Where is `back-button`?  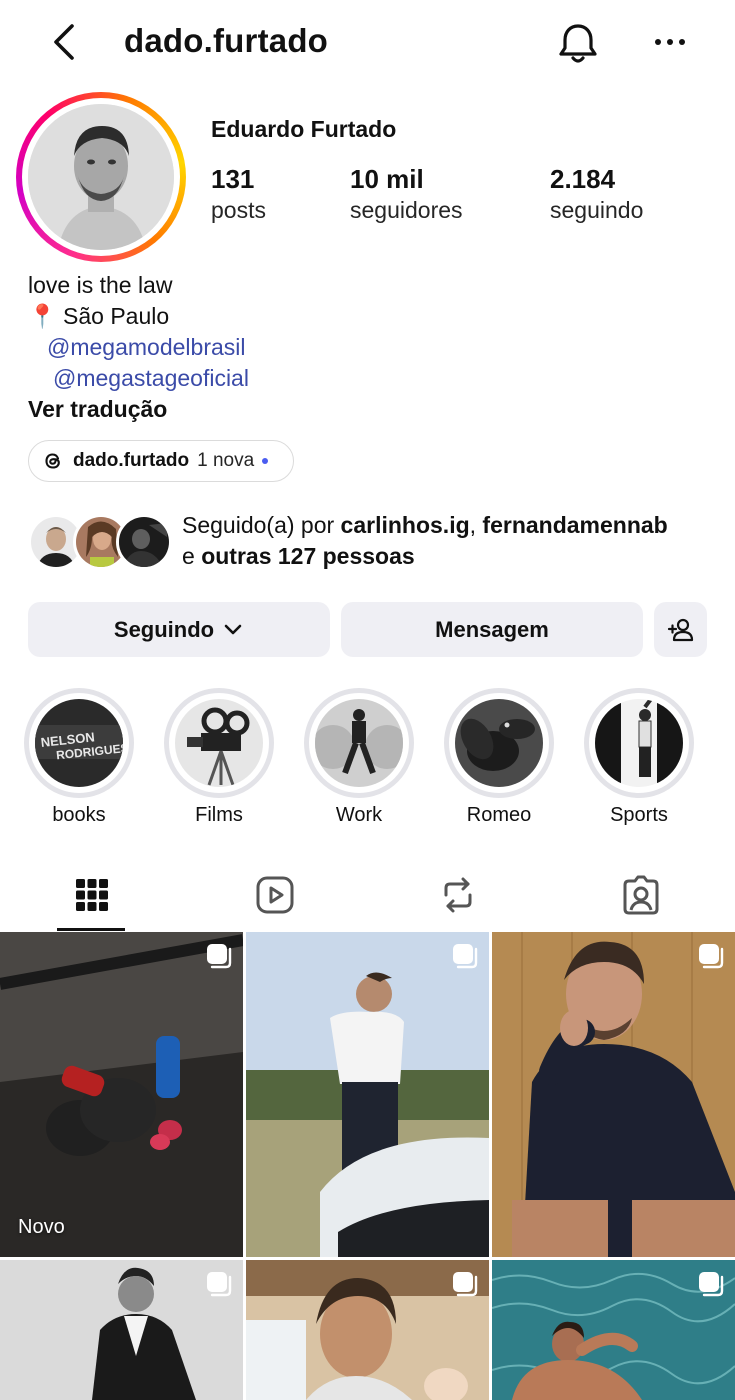
back-button is located at coordinates (64, 42).